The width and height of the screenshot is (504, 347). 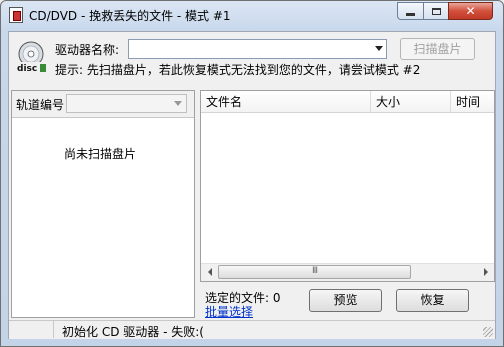 I want to click on scan-disc-button: 扫描盘片, so click(x=437, y=49).